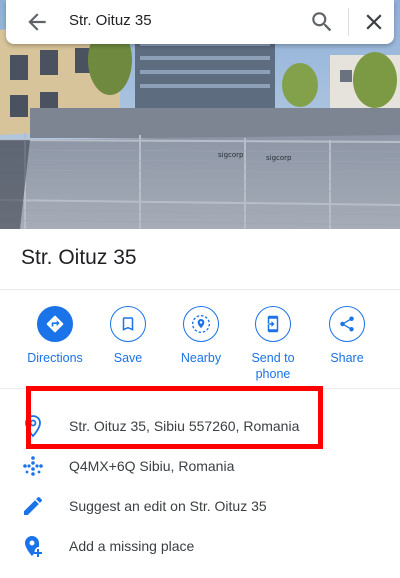 Image resolution: width=400 pixels, height=578 pixels. What do you see at coordinates (279, 158) in the screenshot?
I see `fence-sign-2: sigcorp` at bounding box center [279, 158].